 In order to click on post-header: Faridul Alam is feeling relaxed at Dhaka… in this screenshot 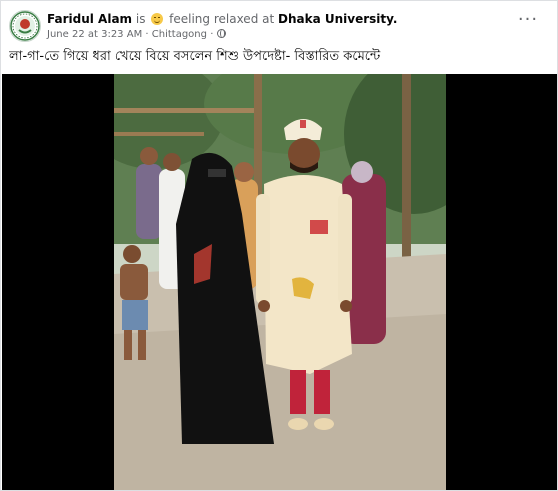, I will do `click(279, 27)`.